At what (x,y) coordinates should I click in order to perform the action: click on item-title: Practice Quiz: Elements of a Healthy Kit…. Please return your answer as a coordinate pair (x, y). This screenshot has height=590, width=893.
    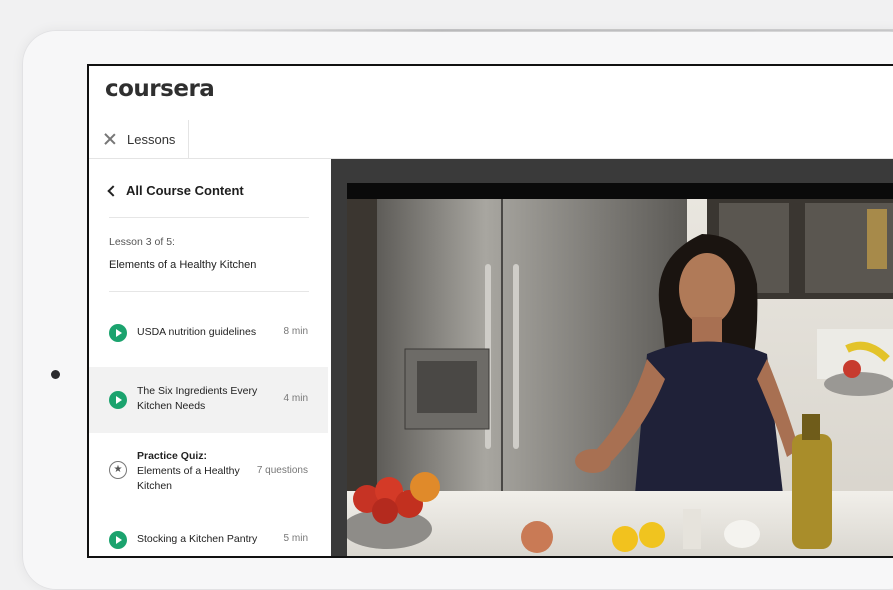
    Looking at the image, I should click on (188, 471).